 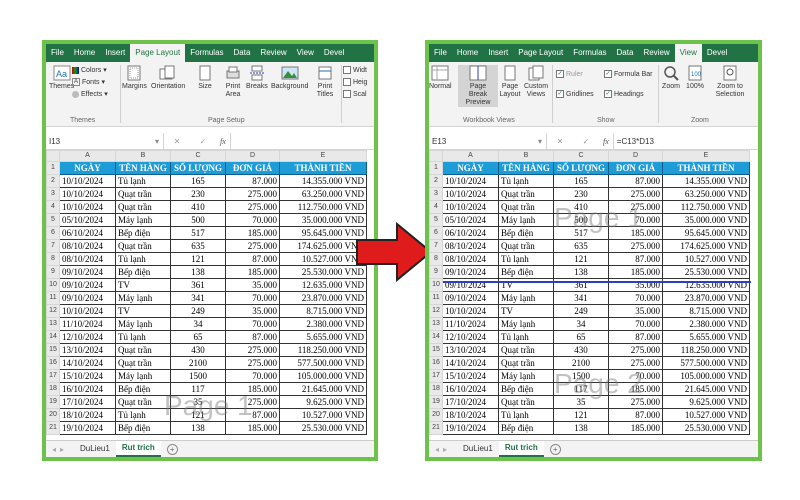 What do you see at coordinates (198, 156) in the screenshot?
I see `column-header-c: C` at bounding box center [198, 156].